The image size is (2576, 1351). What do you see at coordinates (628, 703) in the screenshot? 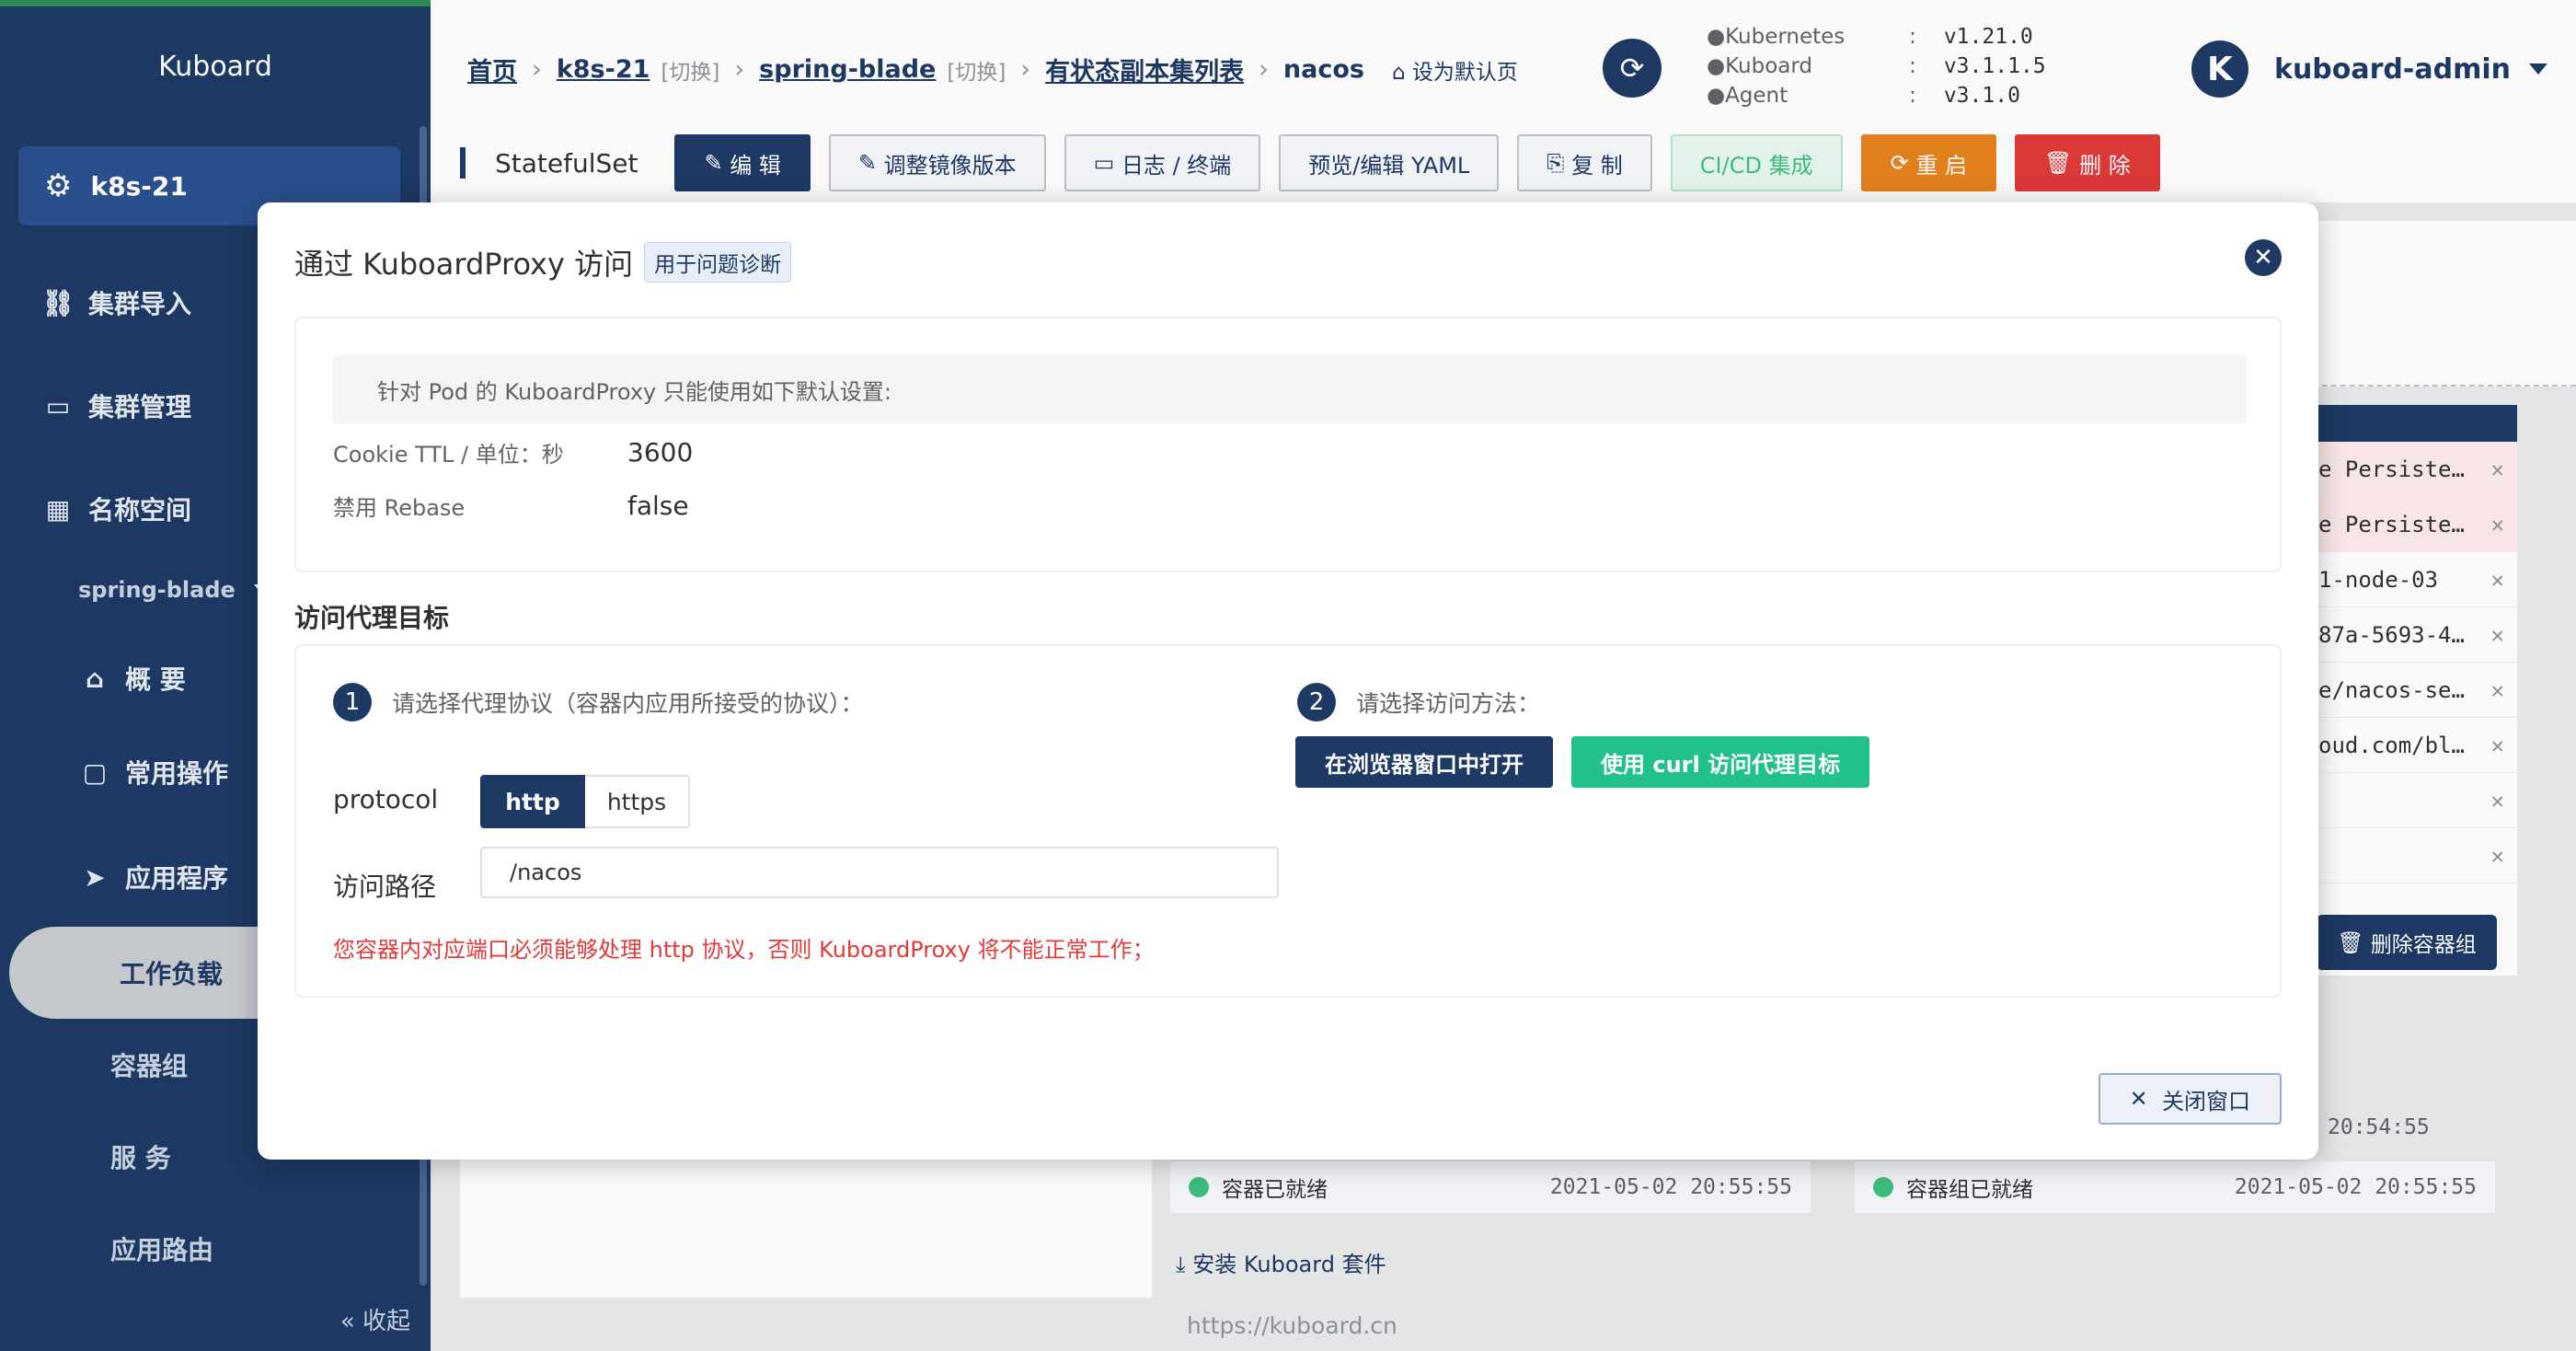
I see `step-label: 请选择代理协议（容器内应用所接受的协议）：` at bounding box center [628, 703].